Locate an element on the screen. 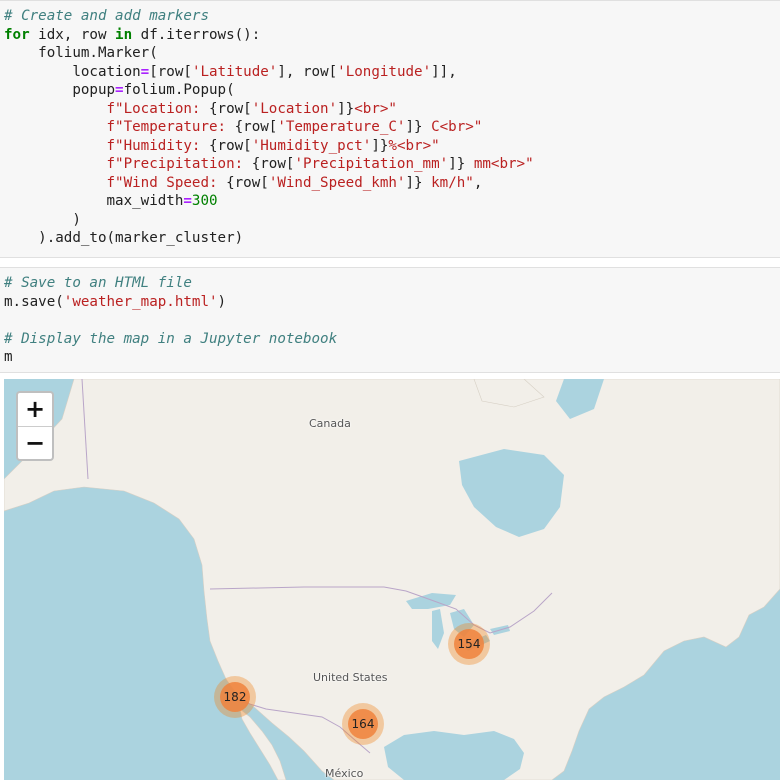  code1-line: f"Location: {row['Location']}<br>" is located at coordinates (200, 109).